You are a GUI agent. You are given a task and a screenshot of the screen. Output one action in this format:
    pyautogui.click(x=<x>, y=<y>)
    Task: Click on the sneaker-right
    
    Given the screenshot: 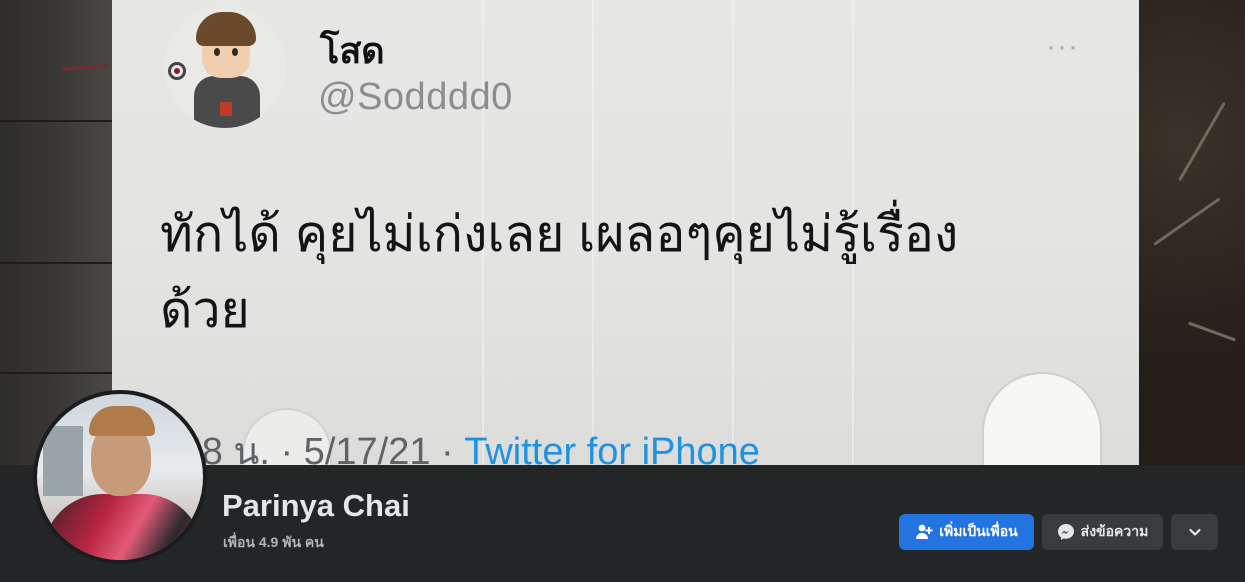 What is the action you would take?
    pyautogui.click(x=1042, y=418)
    